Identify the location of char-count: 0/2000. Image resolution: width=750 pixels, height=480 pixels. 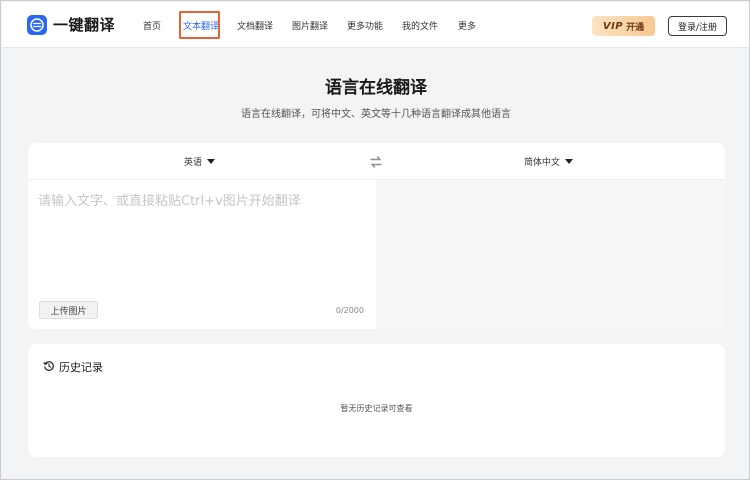
(349, 310).